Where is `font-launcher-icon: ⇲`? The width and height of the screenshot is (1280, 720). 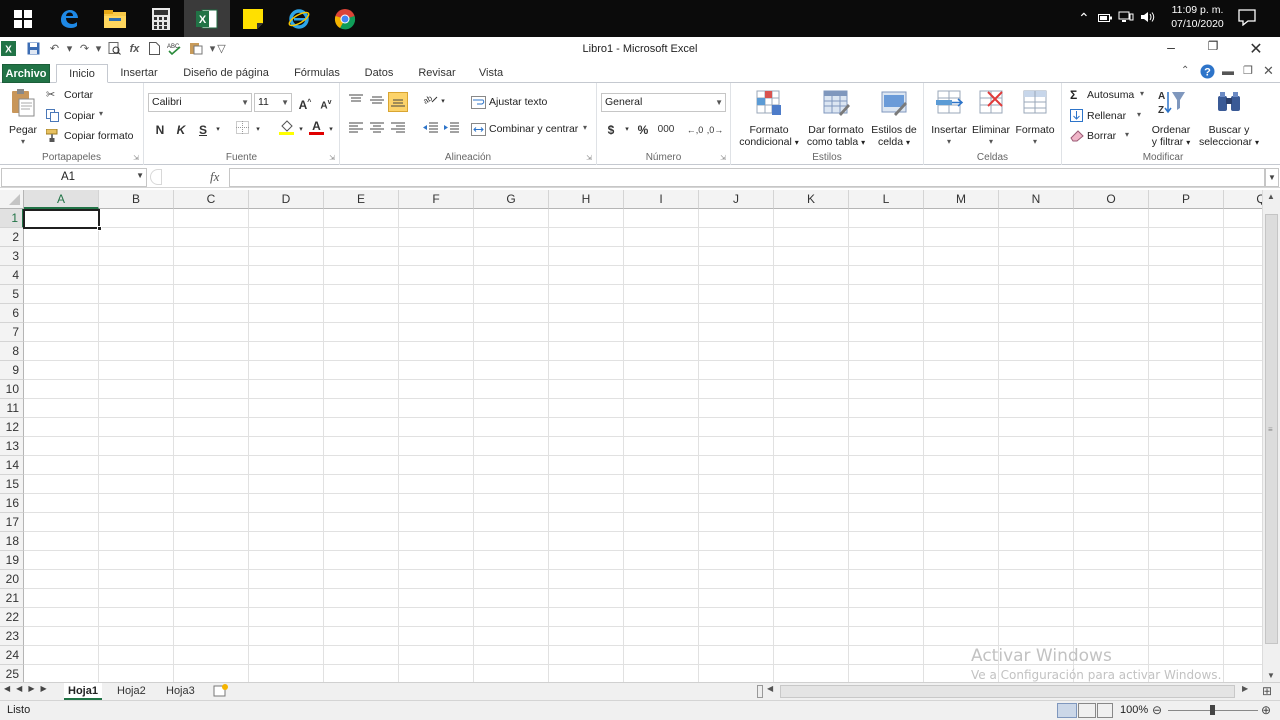
font-launcher-icon: ⇲ is located at coordinates (332, 158).